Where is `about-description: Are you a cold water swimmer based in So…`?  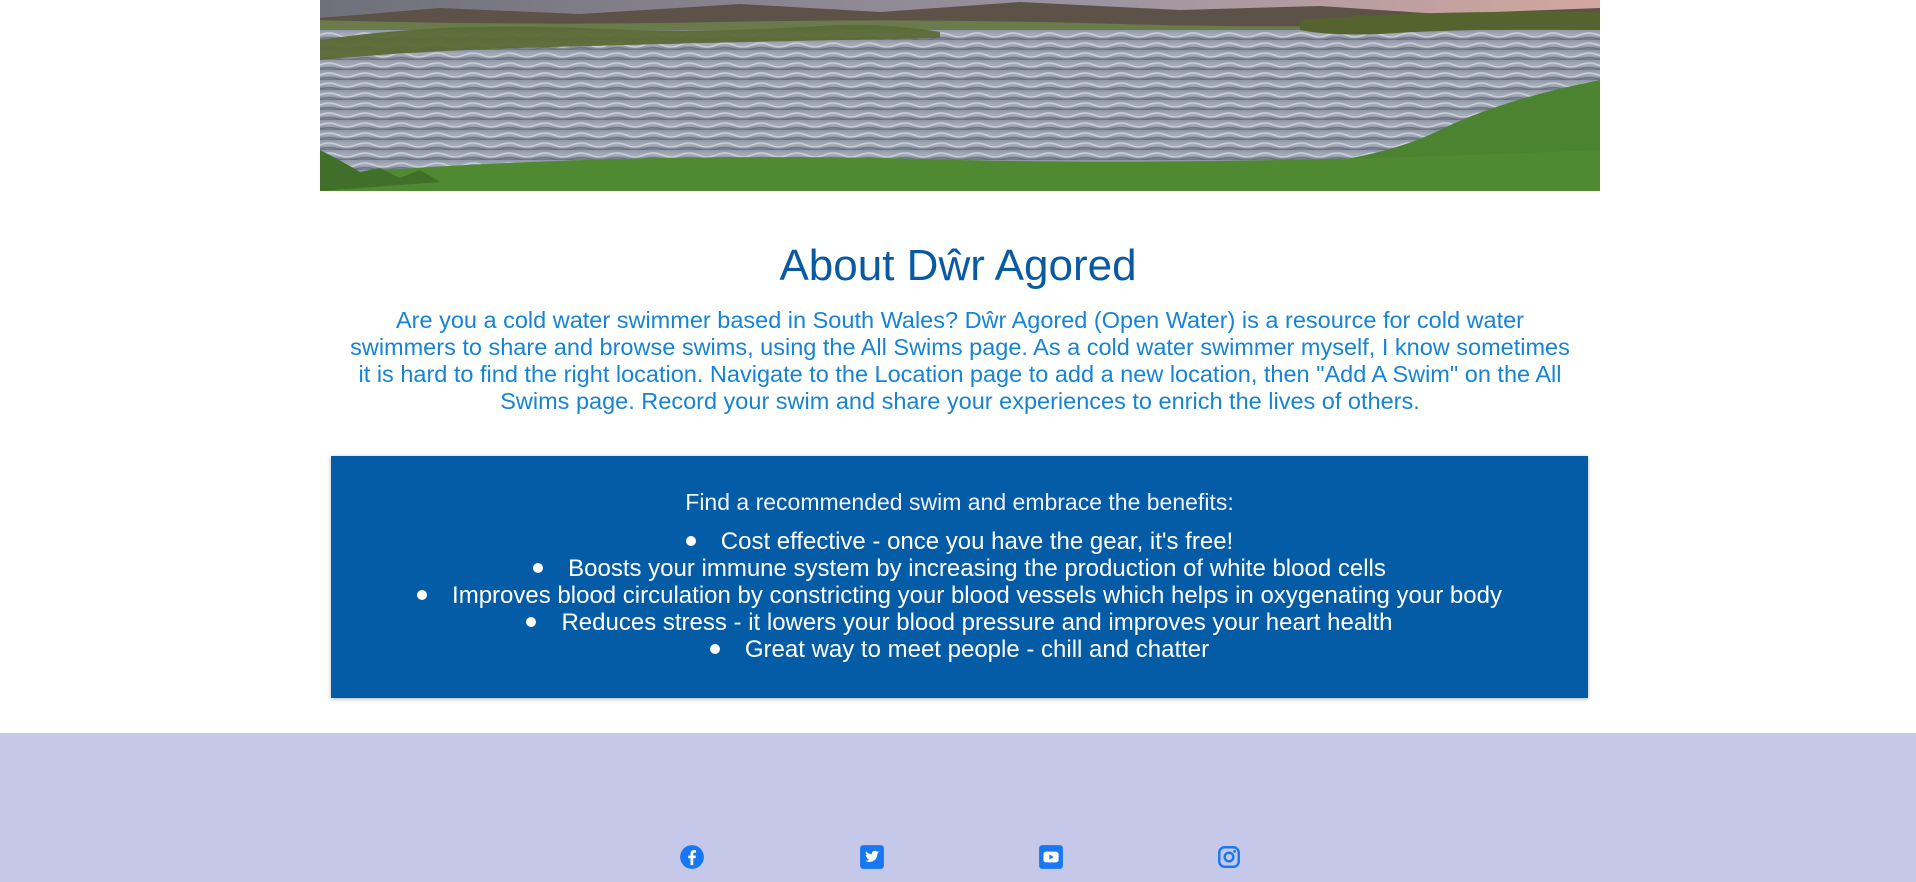 about-description: Are you a cold water swimmer based in So… is located at coordinates (960, 360).